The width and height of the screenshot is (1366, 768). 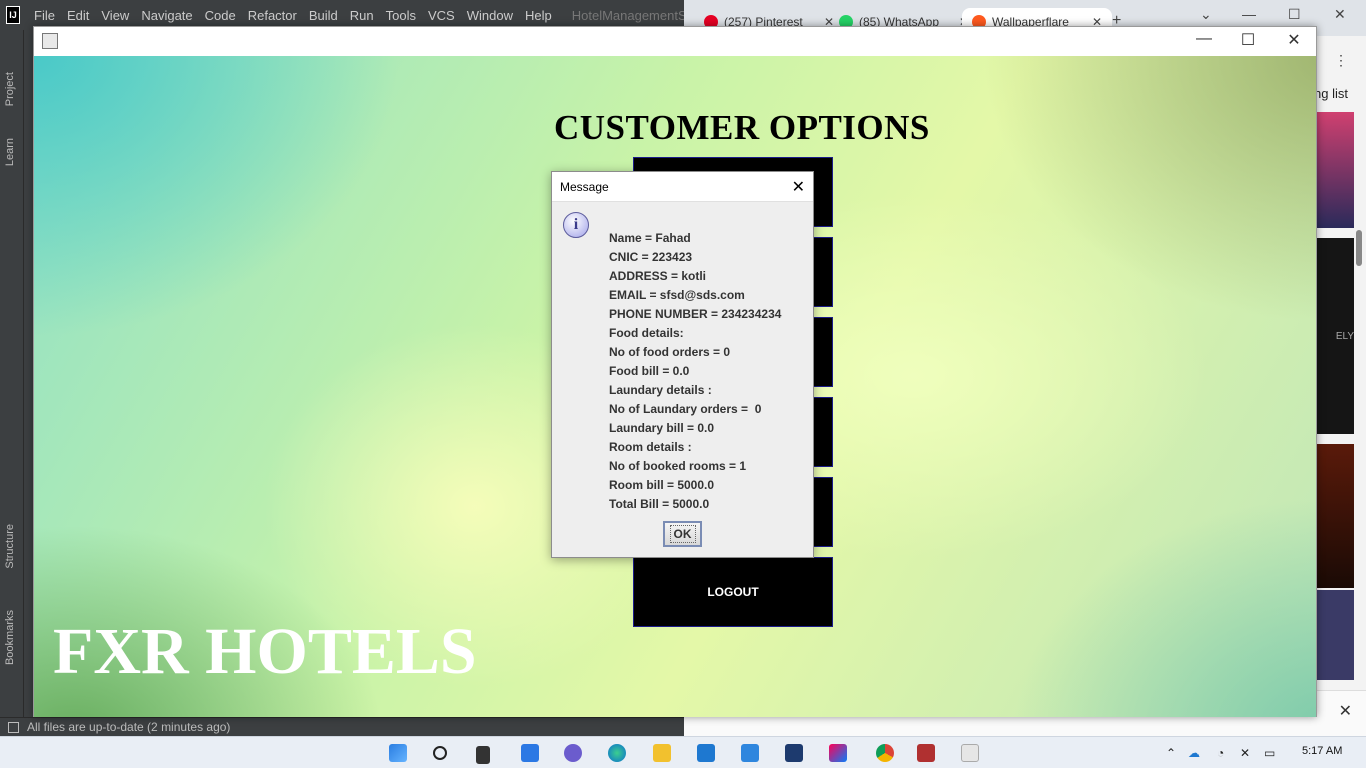 What do you see at coordinates (323, 15) in the screenshot?
I see `menu-build: Build` at bounding box center [323, 15].